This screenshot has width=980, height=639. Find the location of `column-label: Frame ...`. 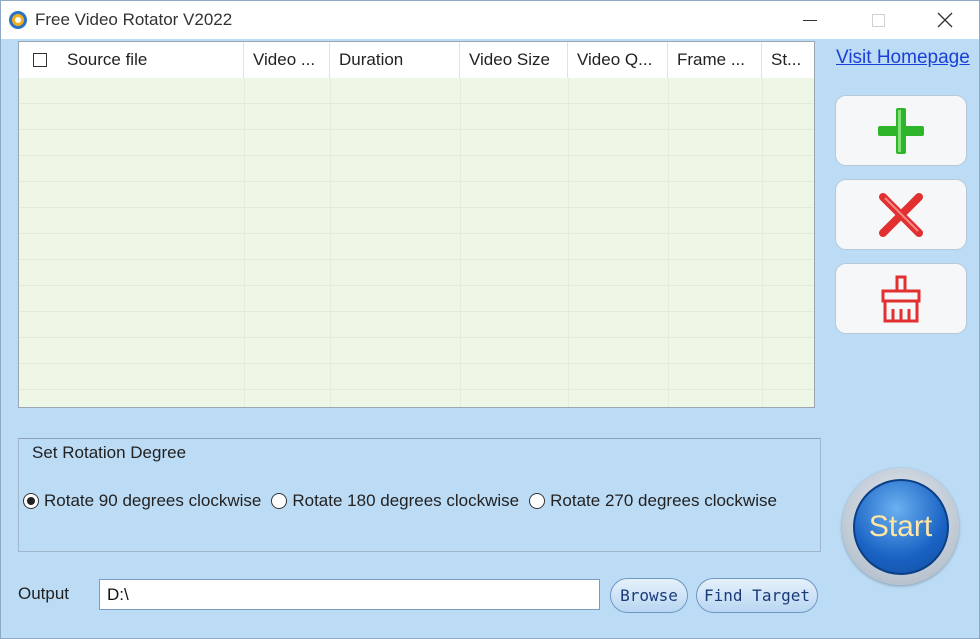

column-label: Frame ... is located at coordinates (711, 59).